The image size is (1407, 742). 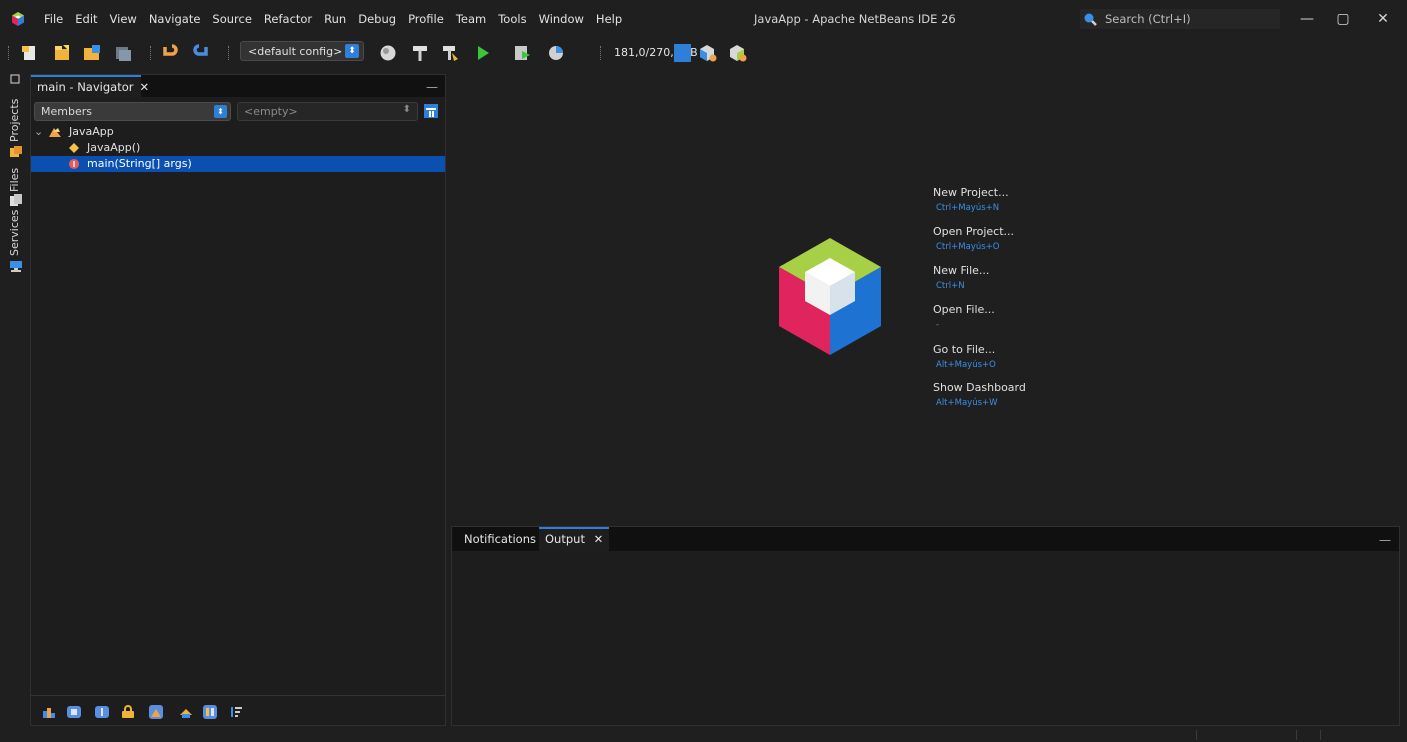 I want to click on open-file-shortcut: -, so click(x=938, y=325).